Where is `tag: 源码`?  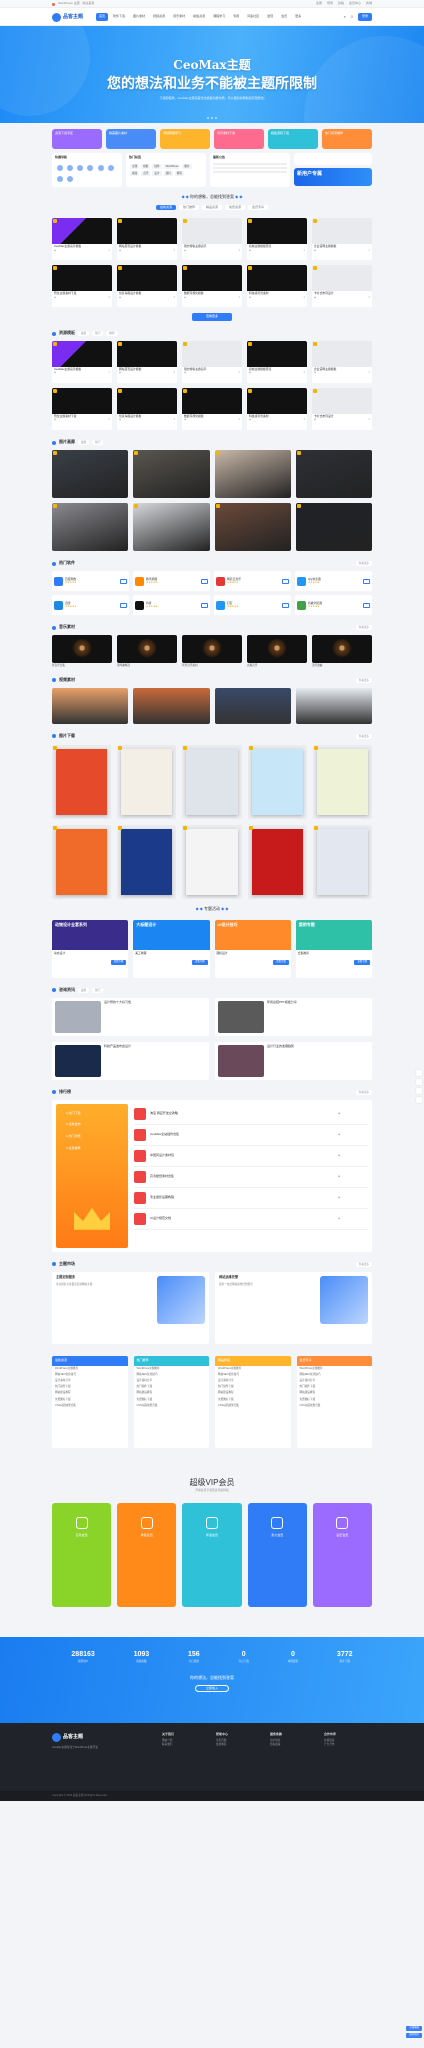
tag: 源码 is located at coordinates (168, 173).